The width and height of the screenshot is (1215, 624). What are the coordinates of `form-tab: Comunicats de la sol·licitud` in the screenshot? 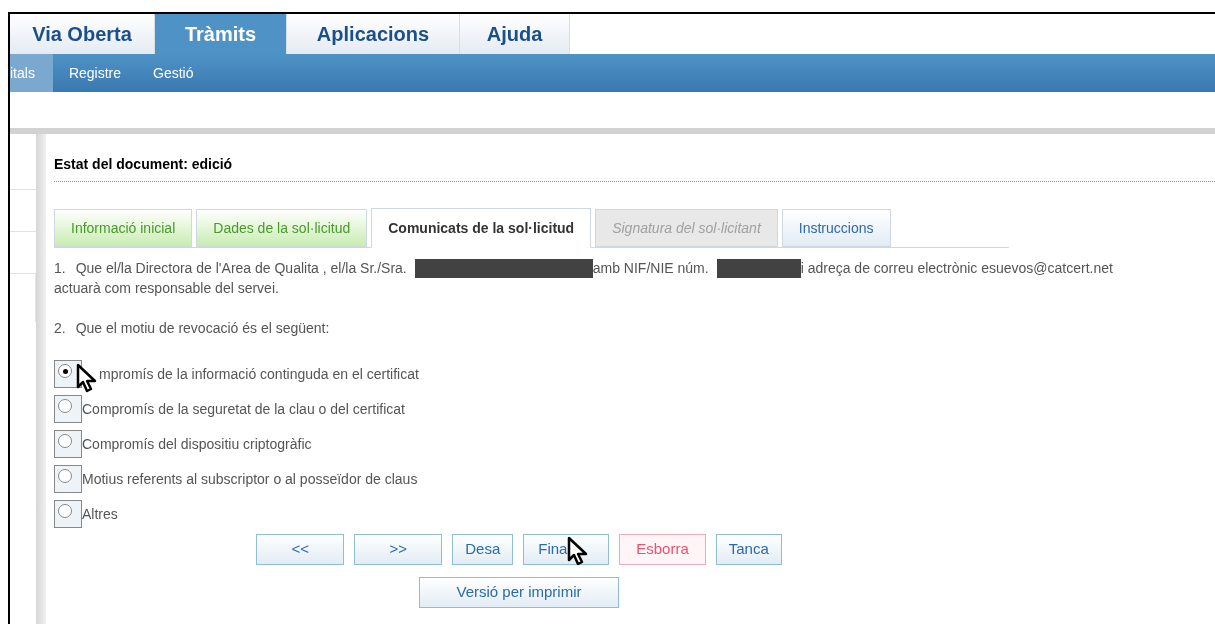 It's located at (481, 228).